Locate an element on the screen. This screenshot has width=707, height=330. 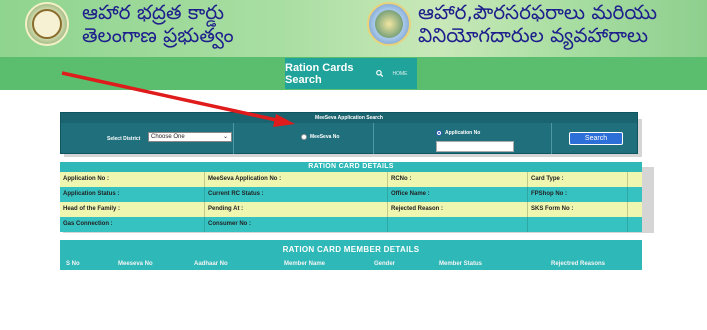
header-title-right-line2: వినియోగదారుల వ్యవహారాలు is located at coordinates (533, 35).